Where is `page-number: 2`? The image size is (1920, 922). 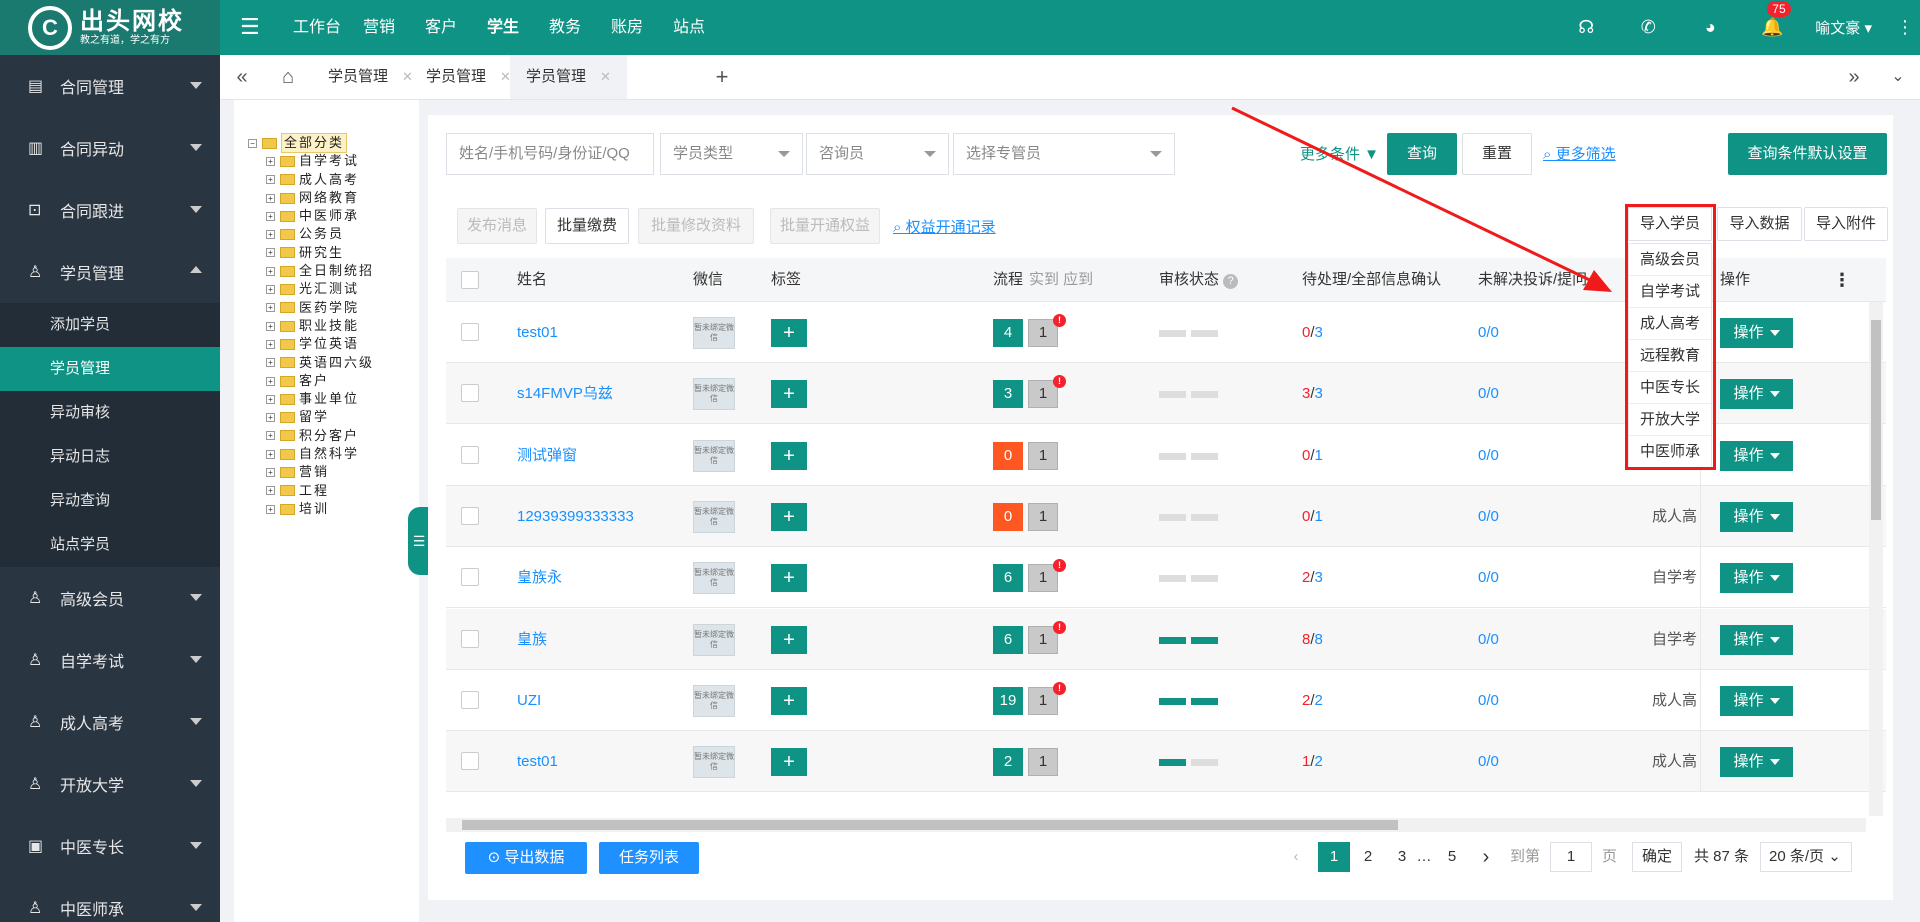 page-number: 2 is located at coordinates (1368, 857).